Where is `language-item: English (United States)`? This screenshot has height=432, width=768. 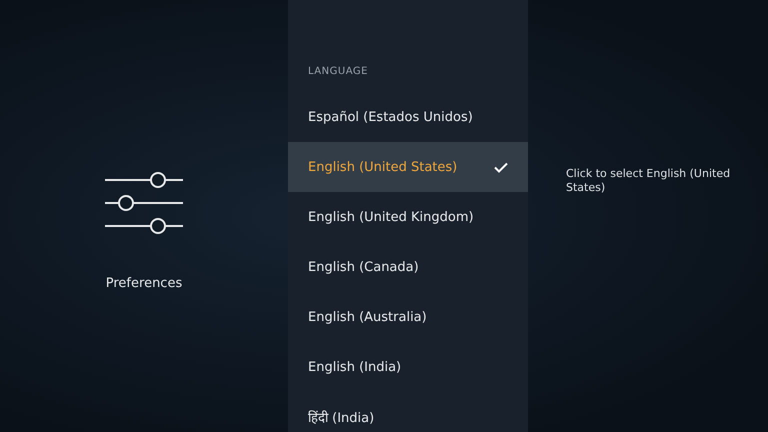 language-item: English (United States) is located at coordinates (408, 167).